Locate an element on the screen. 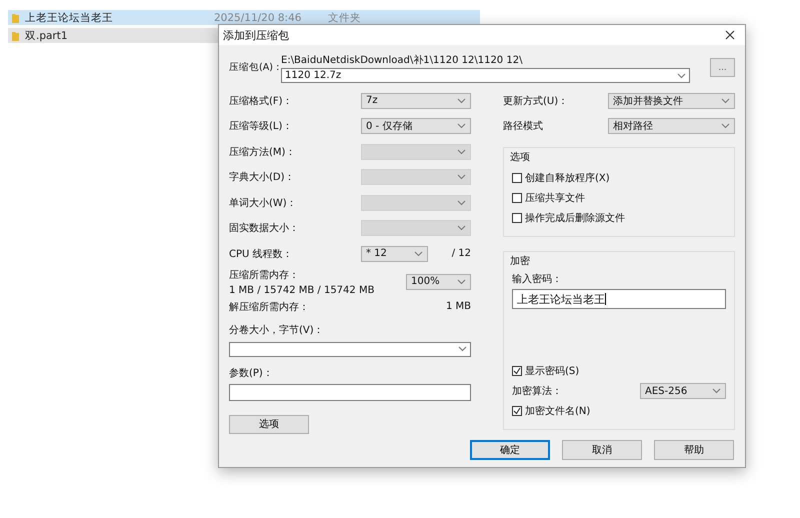  field-label: 字典大小(D)： is located at coordinates (262, 177).